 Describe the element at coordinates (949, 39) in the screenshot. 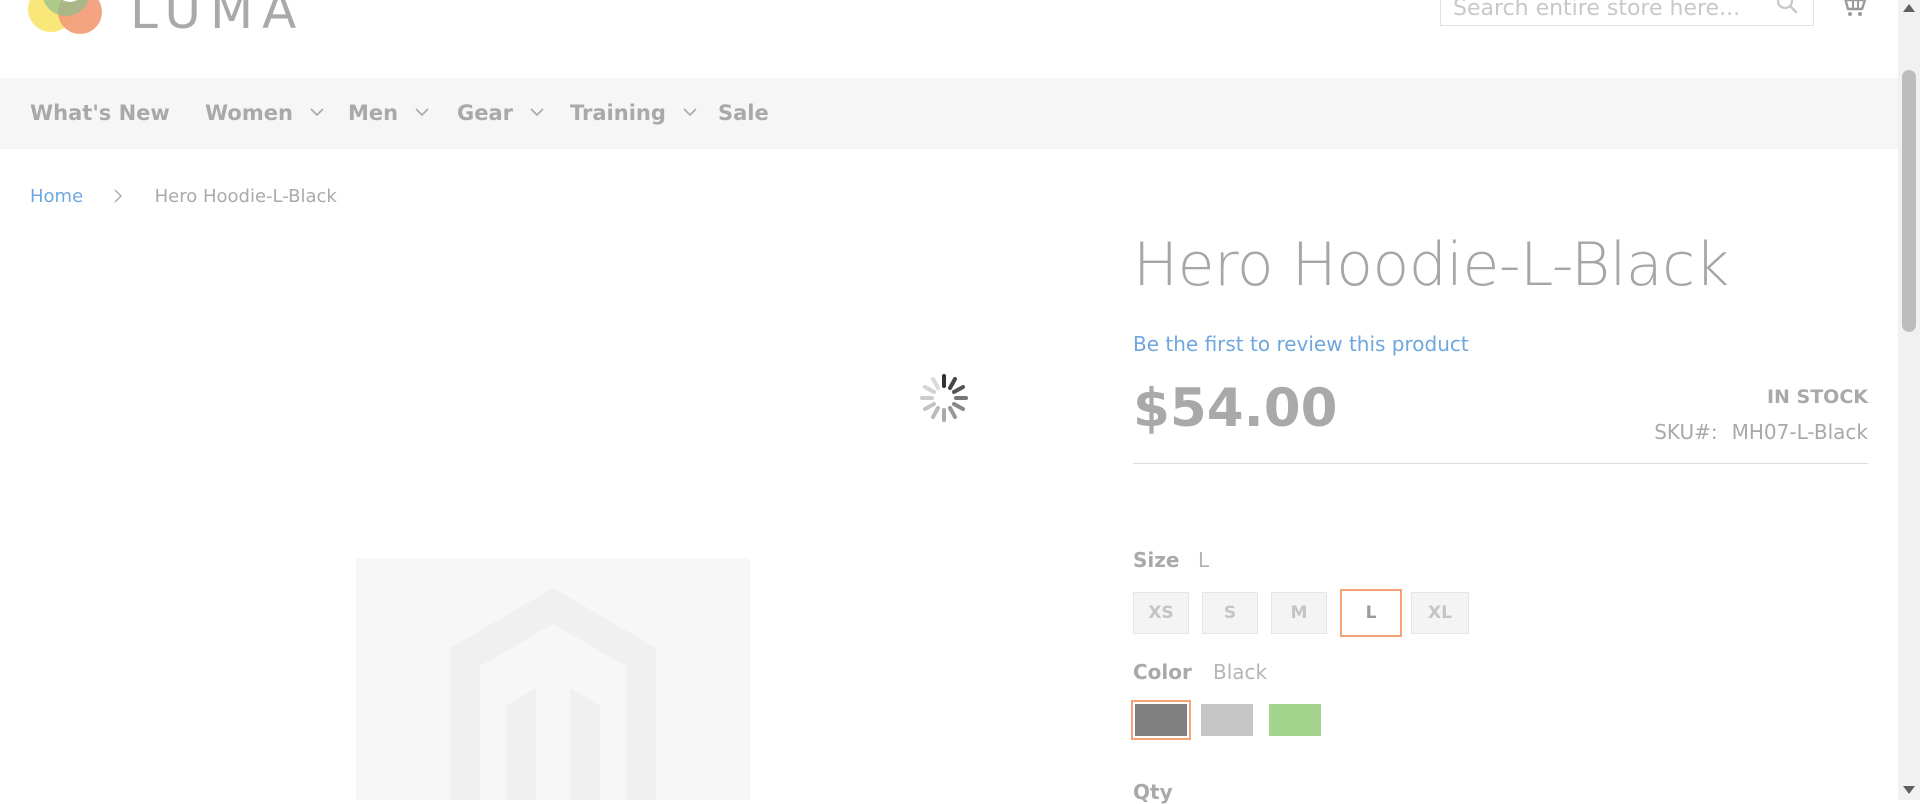

I see `site-header: LUMA` at that location.